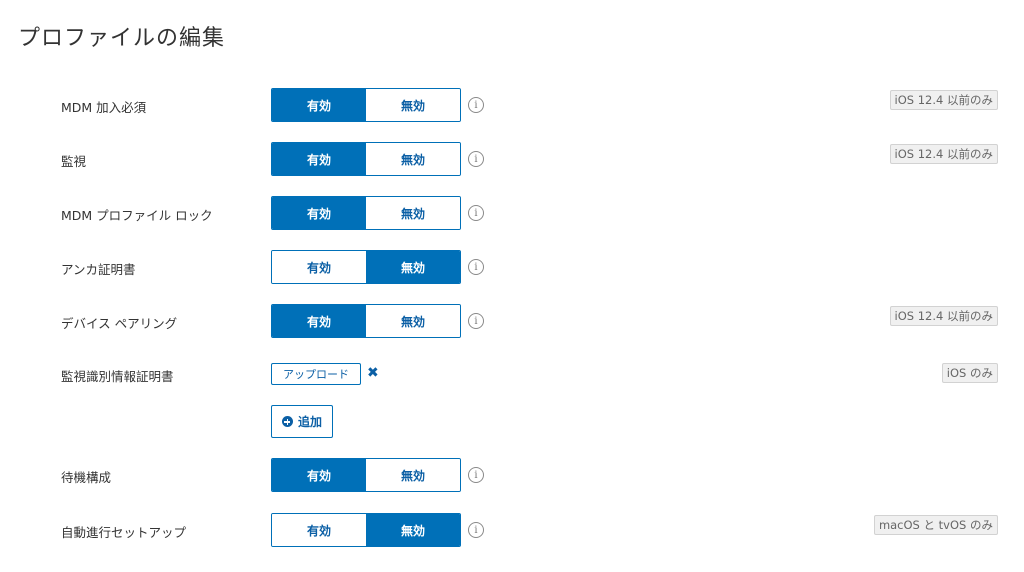  What do you see at coordinates (122, 38) in the screenshot?
I see `page-title: プロファイルの編集` at bounding box center [122, 38].